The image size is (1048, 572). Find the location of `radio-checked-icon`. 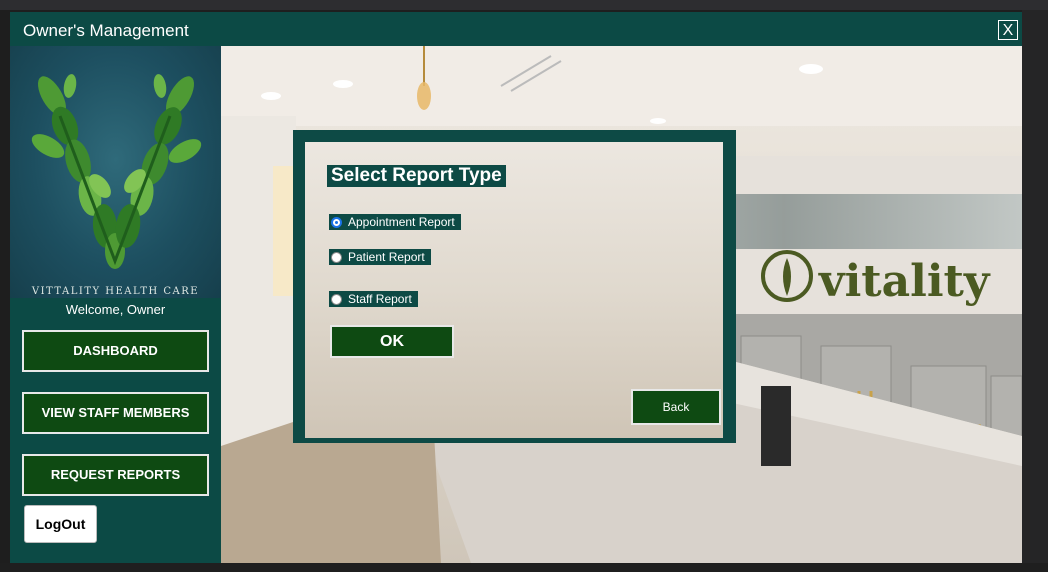

radio-checked-icon is located at coordinates (336, 222).